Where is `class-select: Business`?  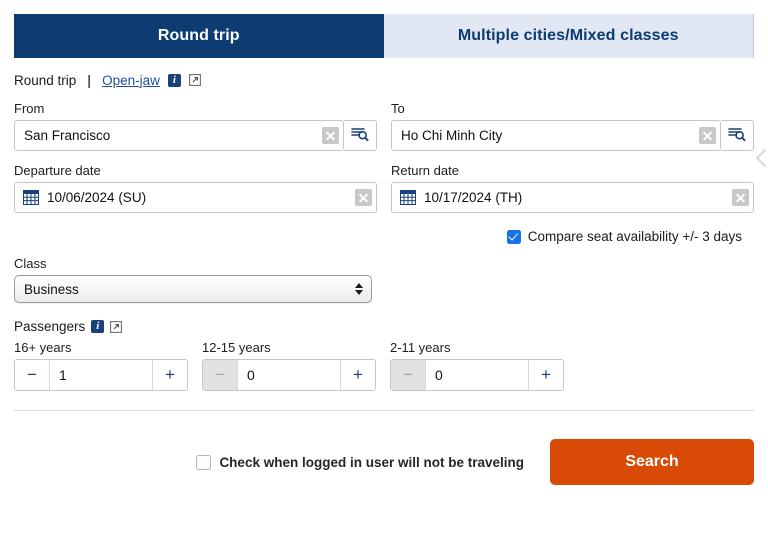
class-select: Business is located at coordinates (193, 289).